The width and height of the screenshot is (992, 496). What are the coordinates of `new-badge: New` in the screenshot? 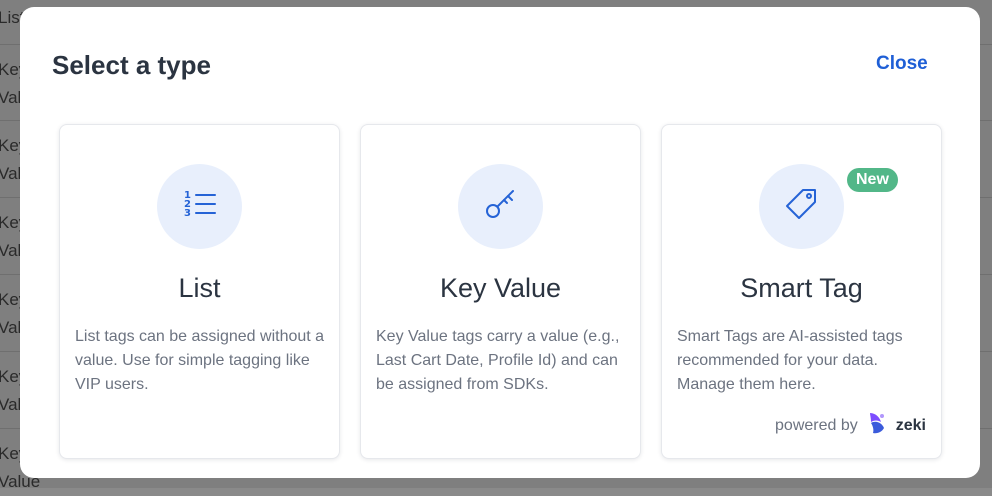 It's located at (872, 180).